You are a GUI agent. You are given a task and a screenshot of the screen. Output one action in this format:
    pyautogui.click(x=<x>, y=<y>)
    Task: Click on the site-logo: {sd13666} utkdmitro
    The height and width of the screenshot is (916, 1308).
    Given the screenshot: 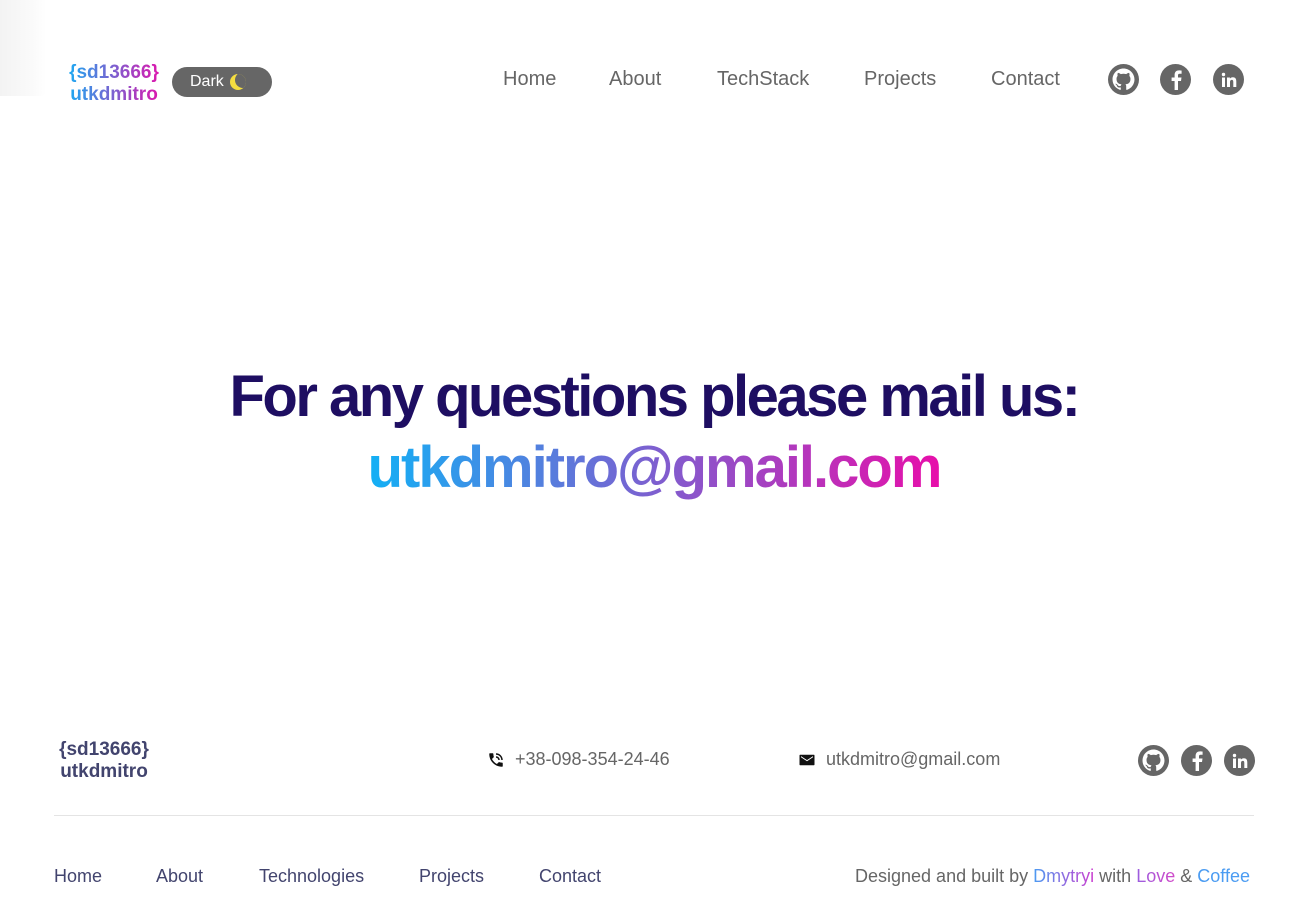 What is the action you would take?
    pyautogui.click(x=114, y=84)
    